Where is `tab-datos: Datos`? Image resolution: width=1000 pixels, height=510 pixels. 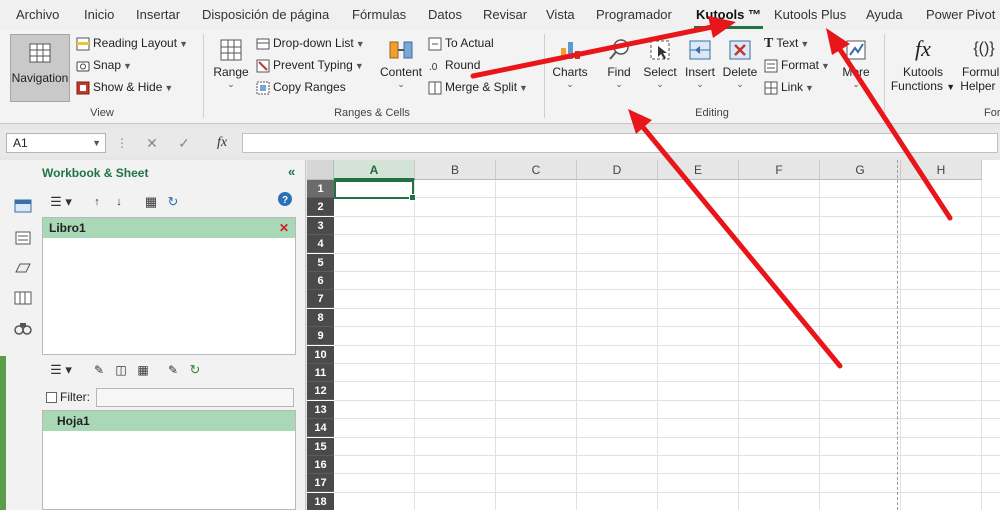
tab-datos: Datos is located at coordinates (445, 15).